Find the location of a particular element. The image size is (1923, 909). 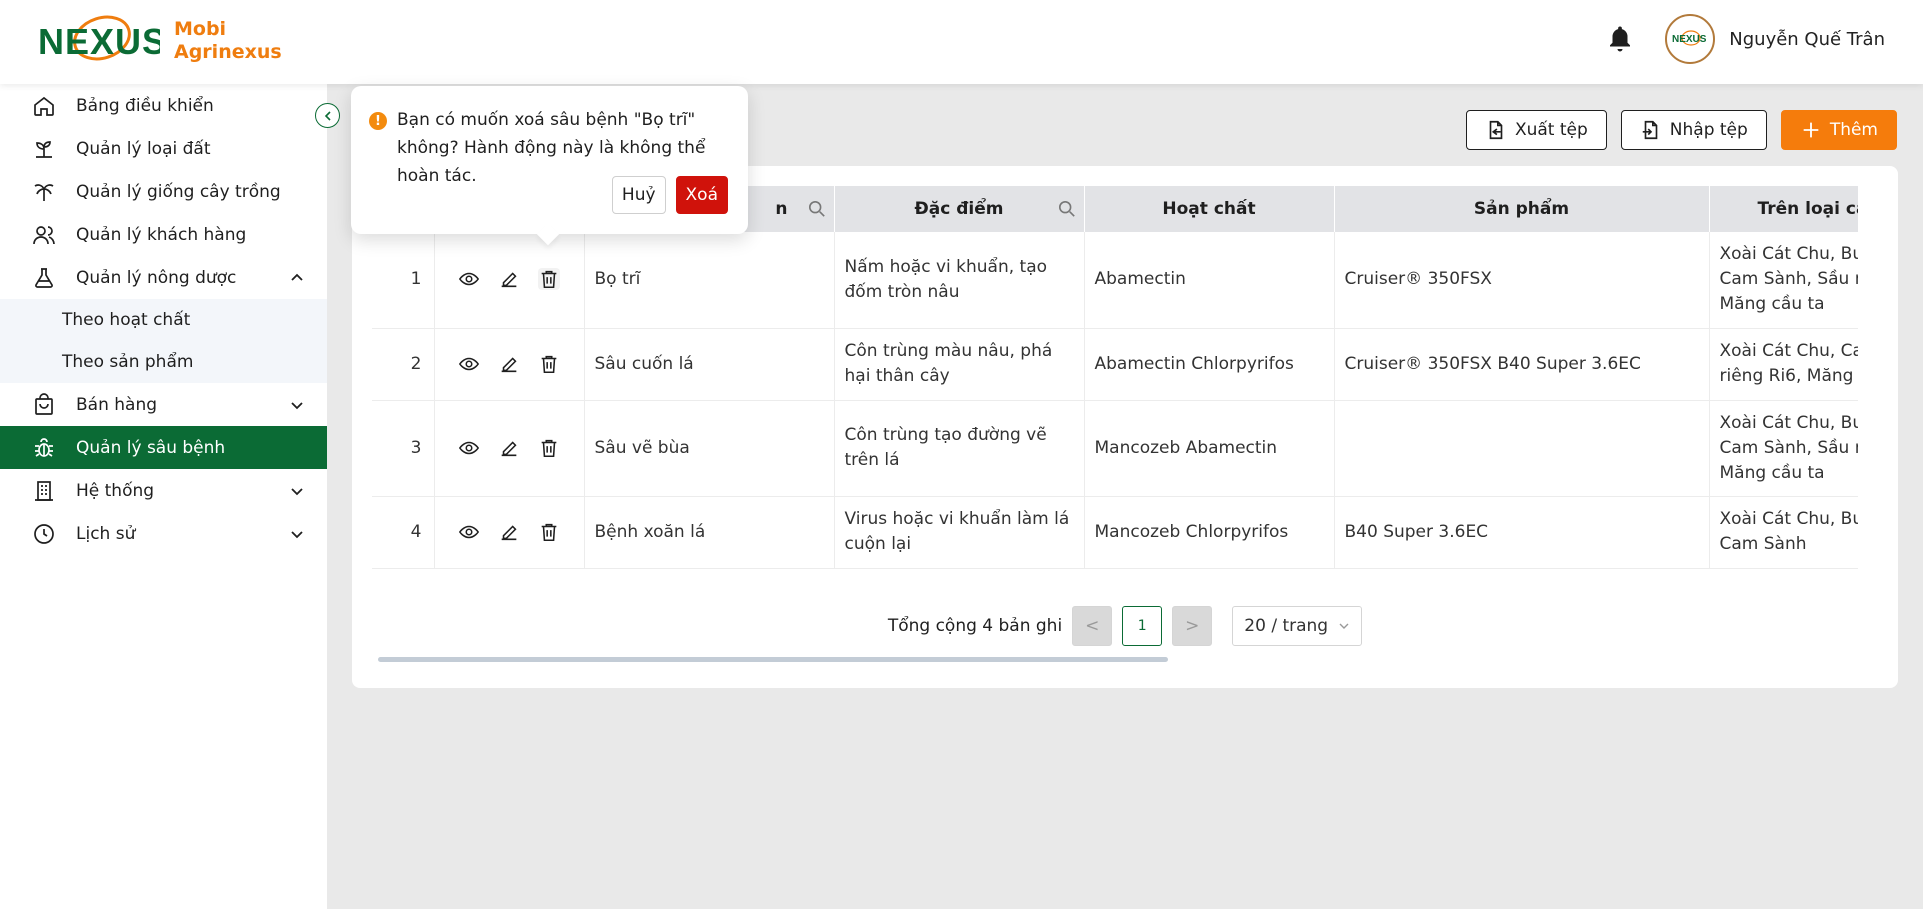

cell-product is located at coordinates (1522, 448).